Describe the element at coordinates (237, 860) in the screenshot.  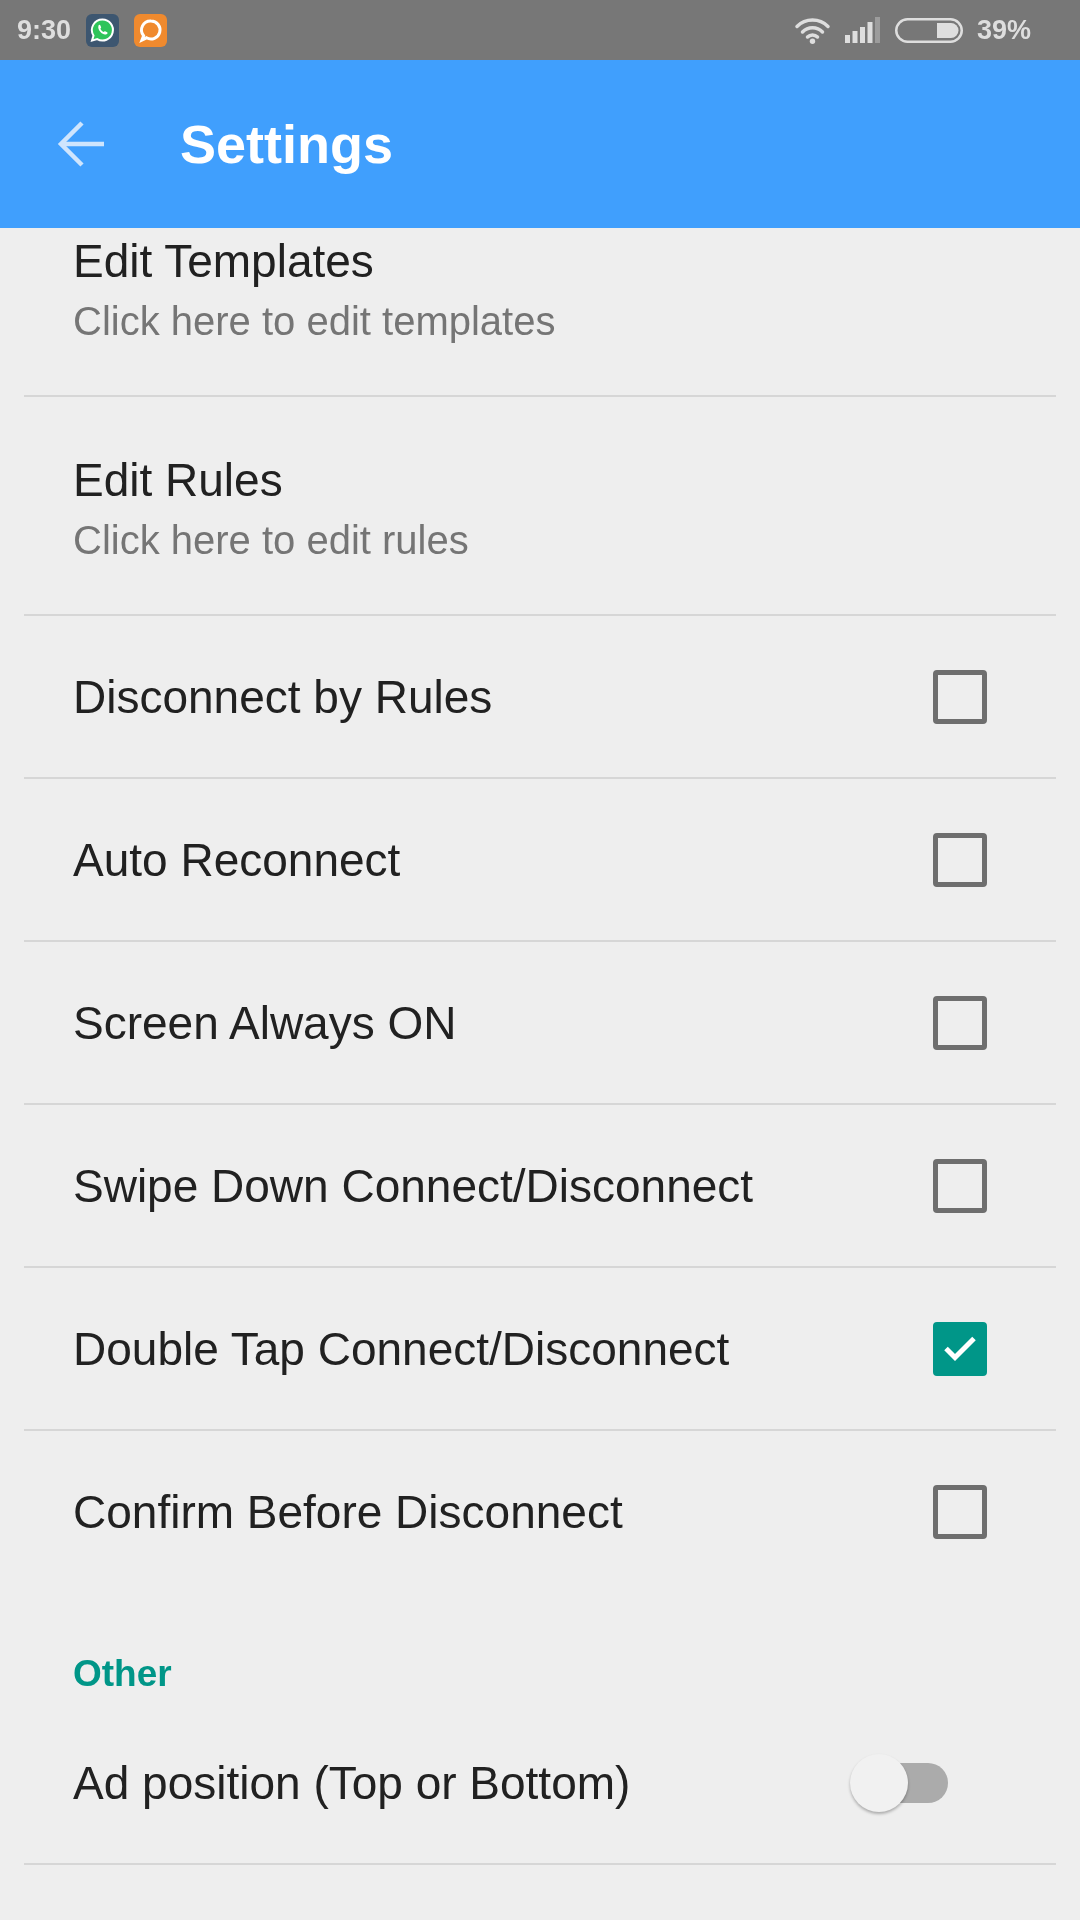
I see `setting-title: Auto Reconnect` at that location.